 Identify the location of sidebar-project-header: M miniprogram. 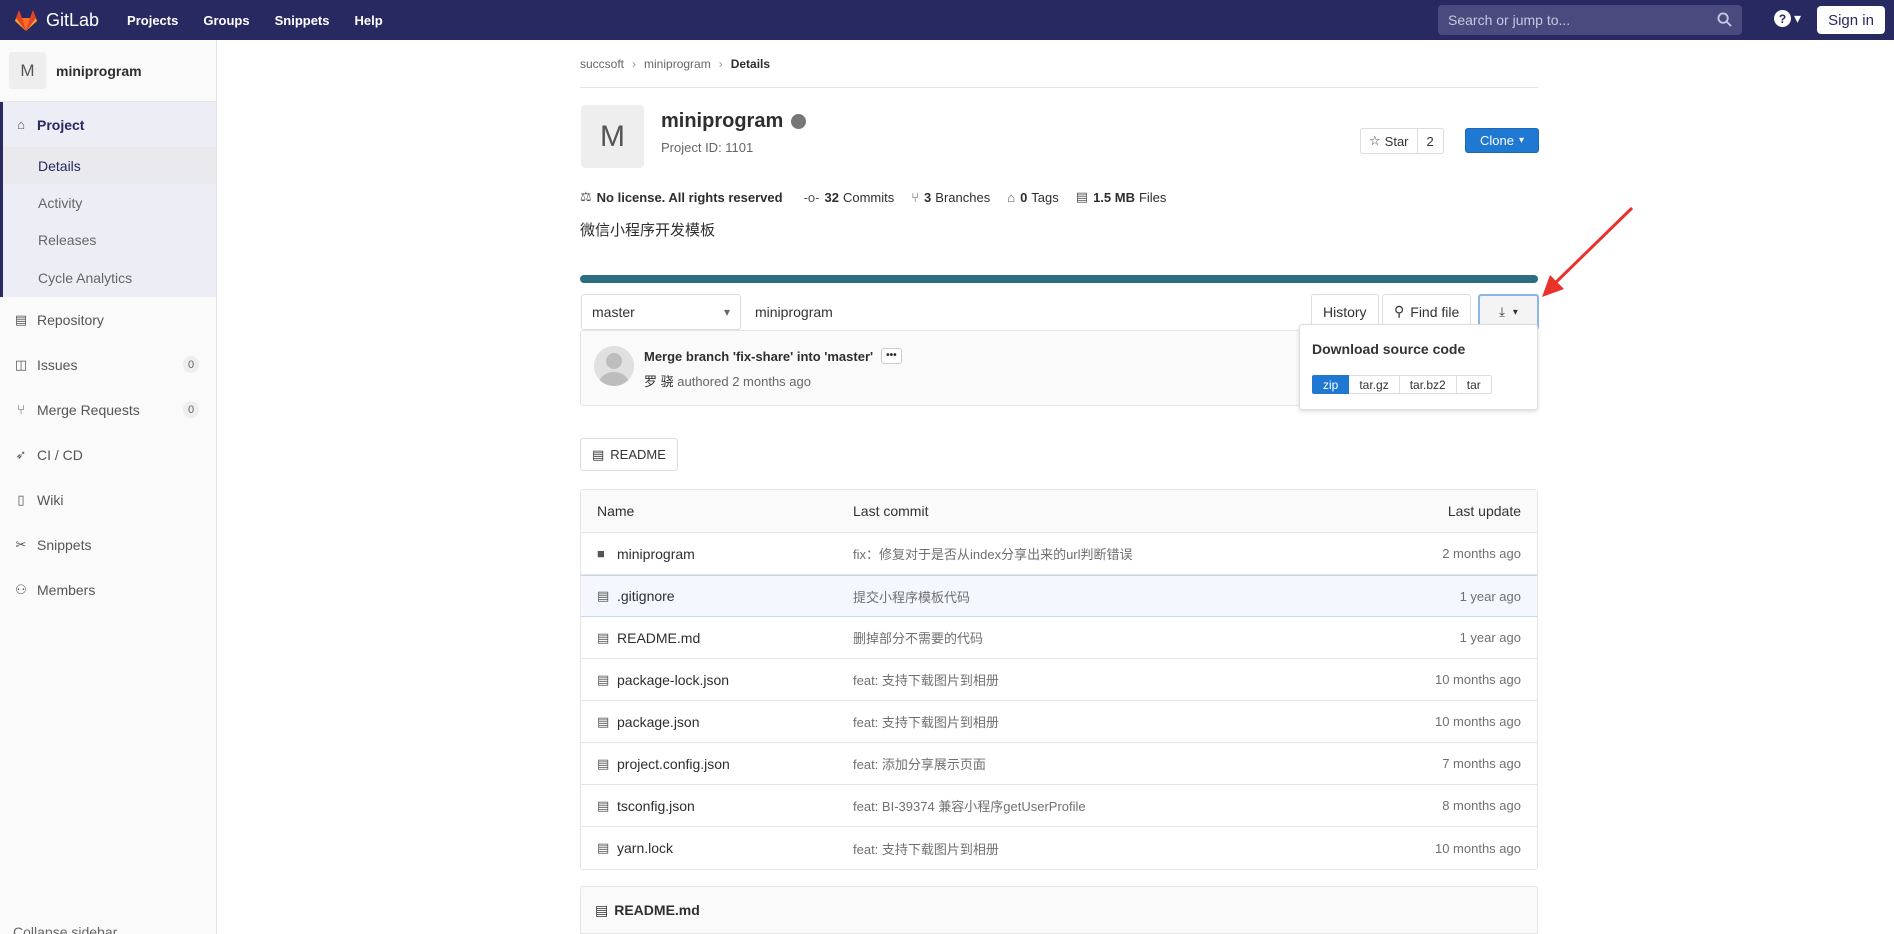
(108, 71).